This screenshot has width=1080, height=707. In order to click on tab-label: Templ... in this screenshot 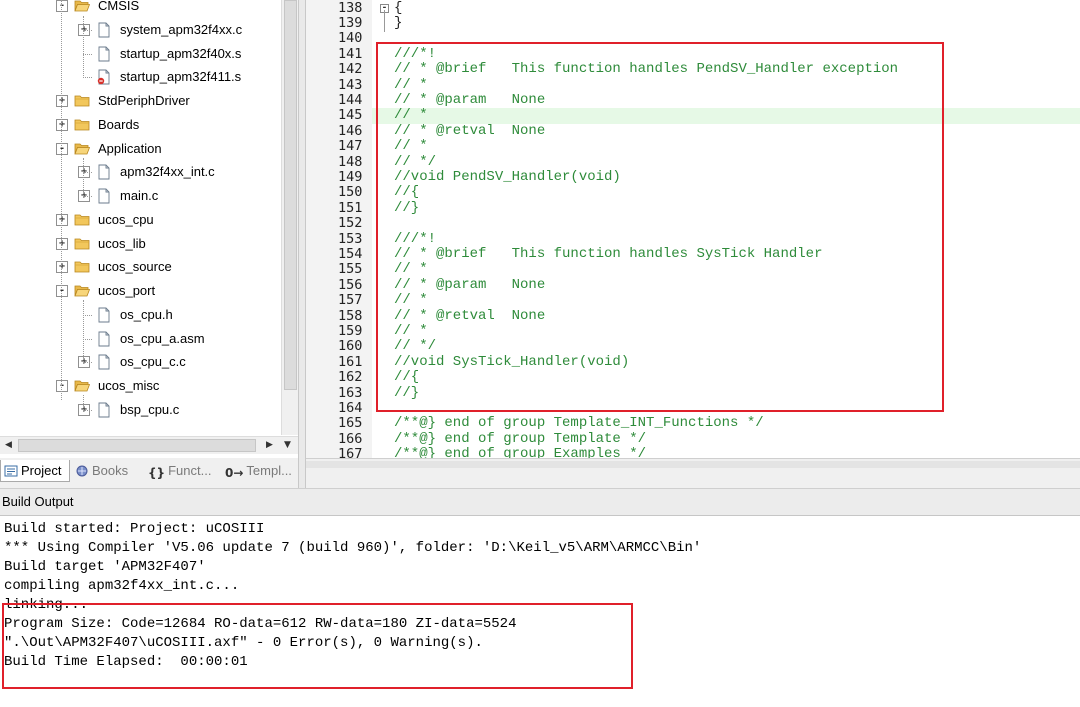, I will do `click(269, 470)`.